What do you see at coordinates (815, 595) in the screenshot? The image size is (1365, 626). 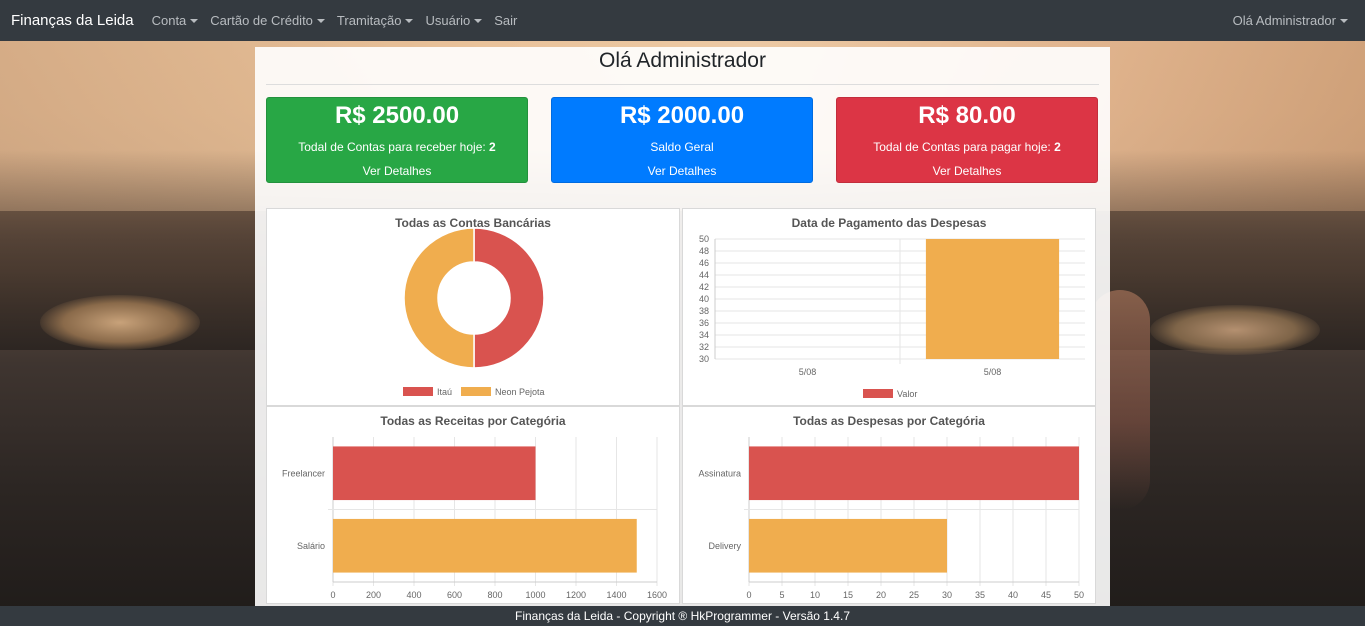 I see `x-tick-label: 10` at bounding box center [815, 595].